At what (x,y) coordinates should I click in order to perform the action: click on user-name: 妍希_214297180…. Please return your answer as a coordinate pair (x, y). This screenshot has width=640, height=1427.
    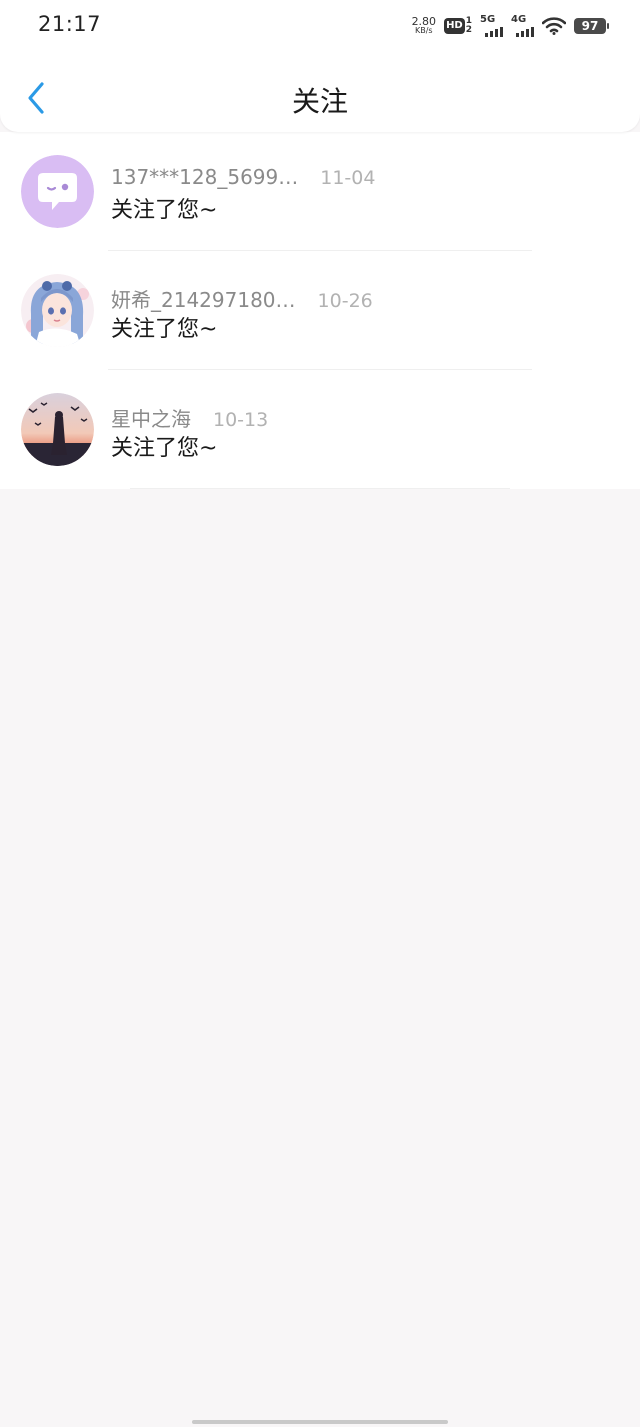
    Looking at the image, I should click on (203, 298).